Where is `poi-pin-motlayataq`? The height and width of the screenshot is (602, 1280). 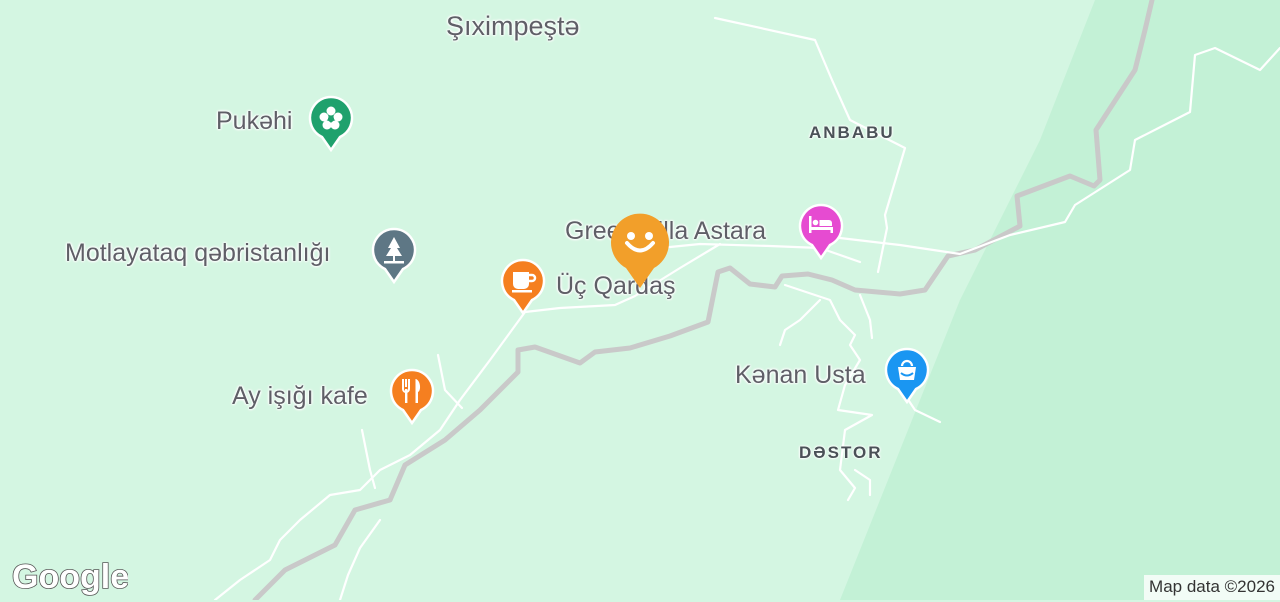 poi-pin-motlayataq is located at coordinates (394, 255).